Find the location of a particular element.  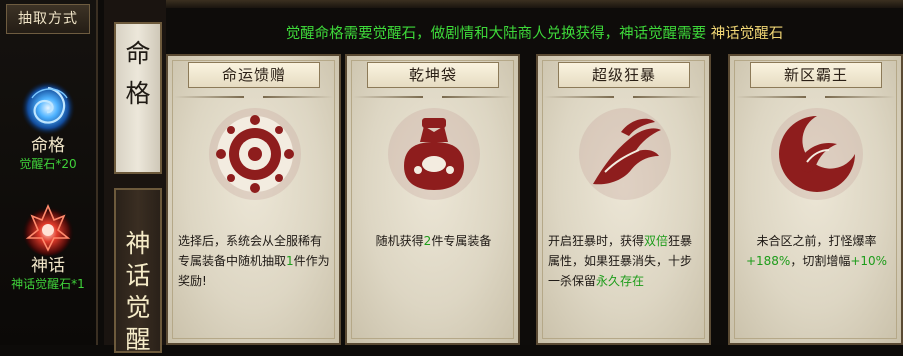

card-description: 选择后，系统会从全服稀有专属装备中随机抽取1件作为奖励! is located at coordinates (254, 261).